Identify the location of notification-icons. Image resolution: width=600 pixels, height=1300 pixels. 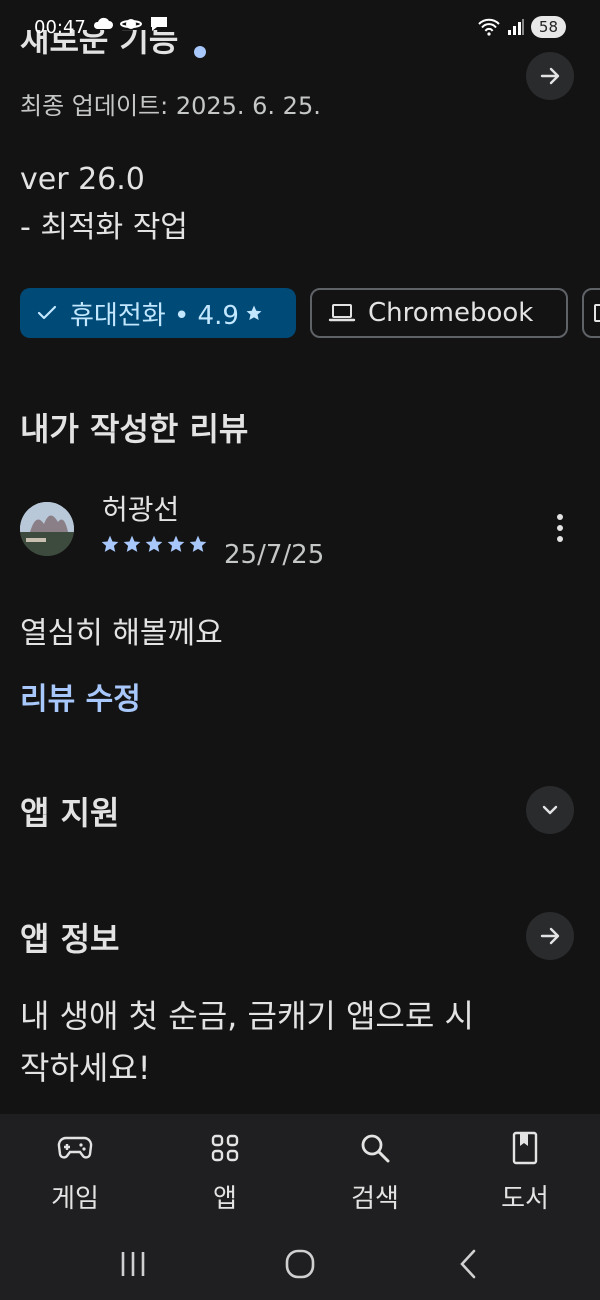
(131, 24).